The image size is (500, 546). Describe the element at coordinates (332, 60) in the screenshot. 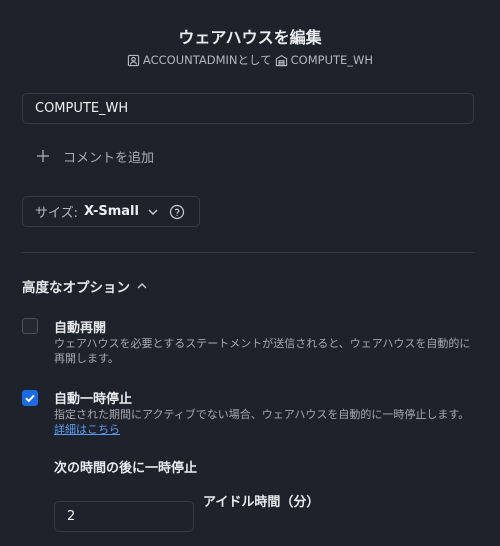

I see `warehouse-name: COMPUTE_WH` at that location.